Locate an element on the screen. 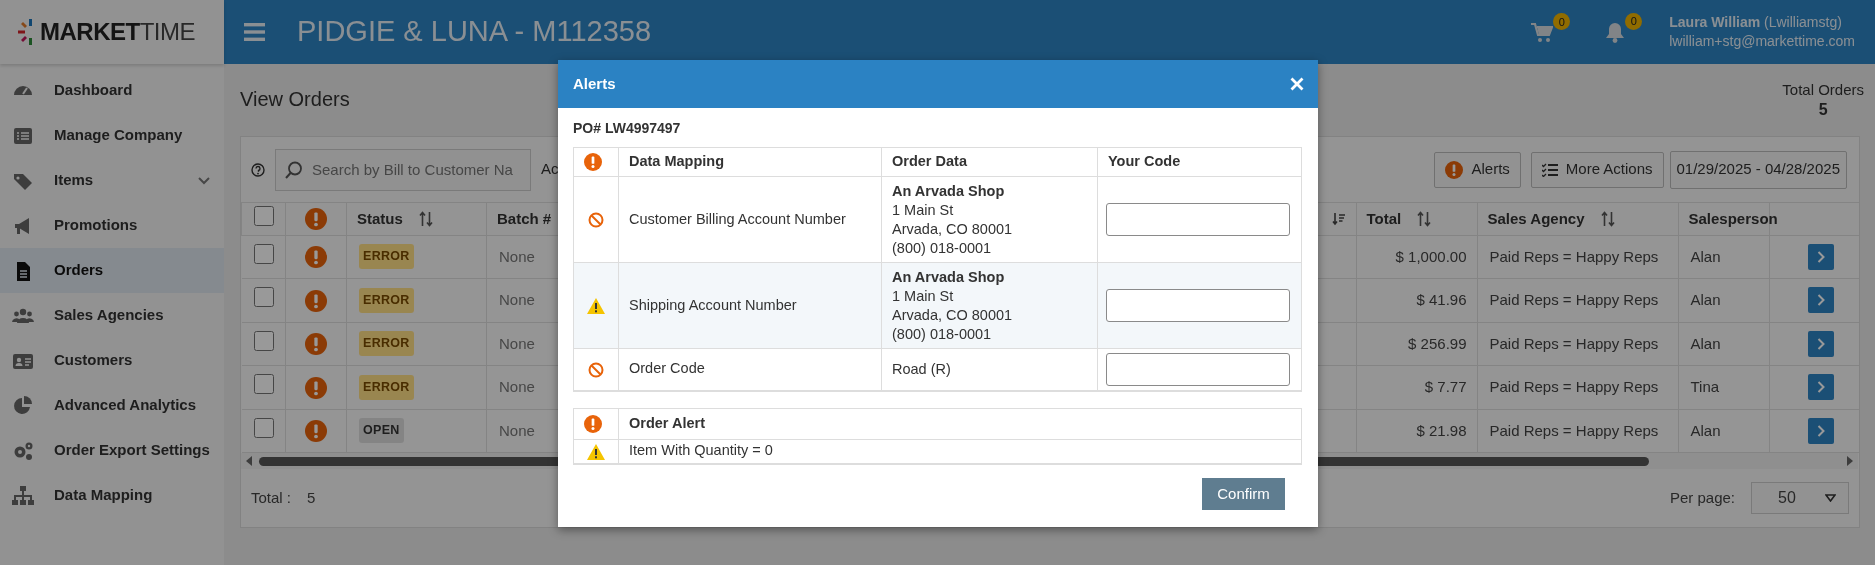 Image resolution: width=1875 pixels, height=565 pixels. total-value: 5 is located at coordinates (311, 497).